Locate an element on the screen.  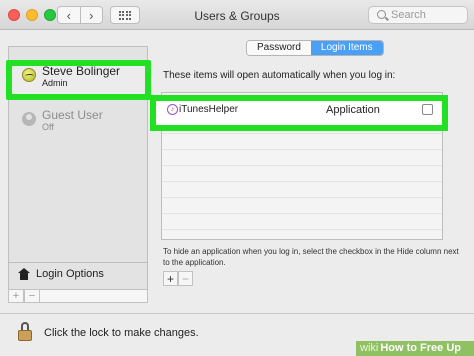
lock-message: Click the lock to make changes. is located at coordinates (121, 333).